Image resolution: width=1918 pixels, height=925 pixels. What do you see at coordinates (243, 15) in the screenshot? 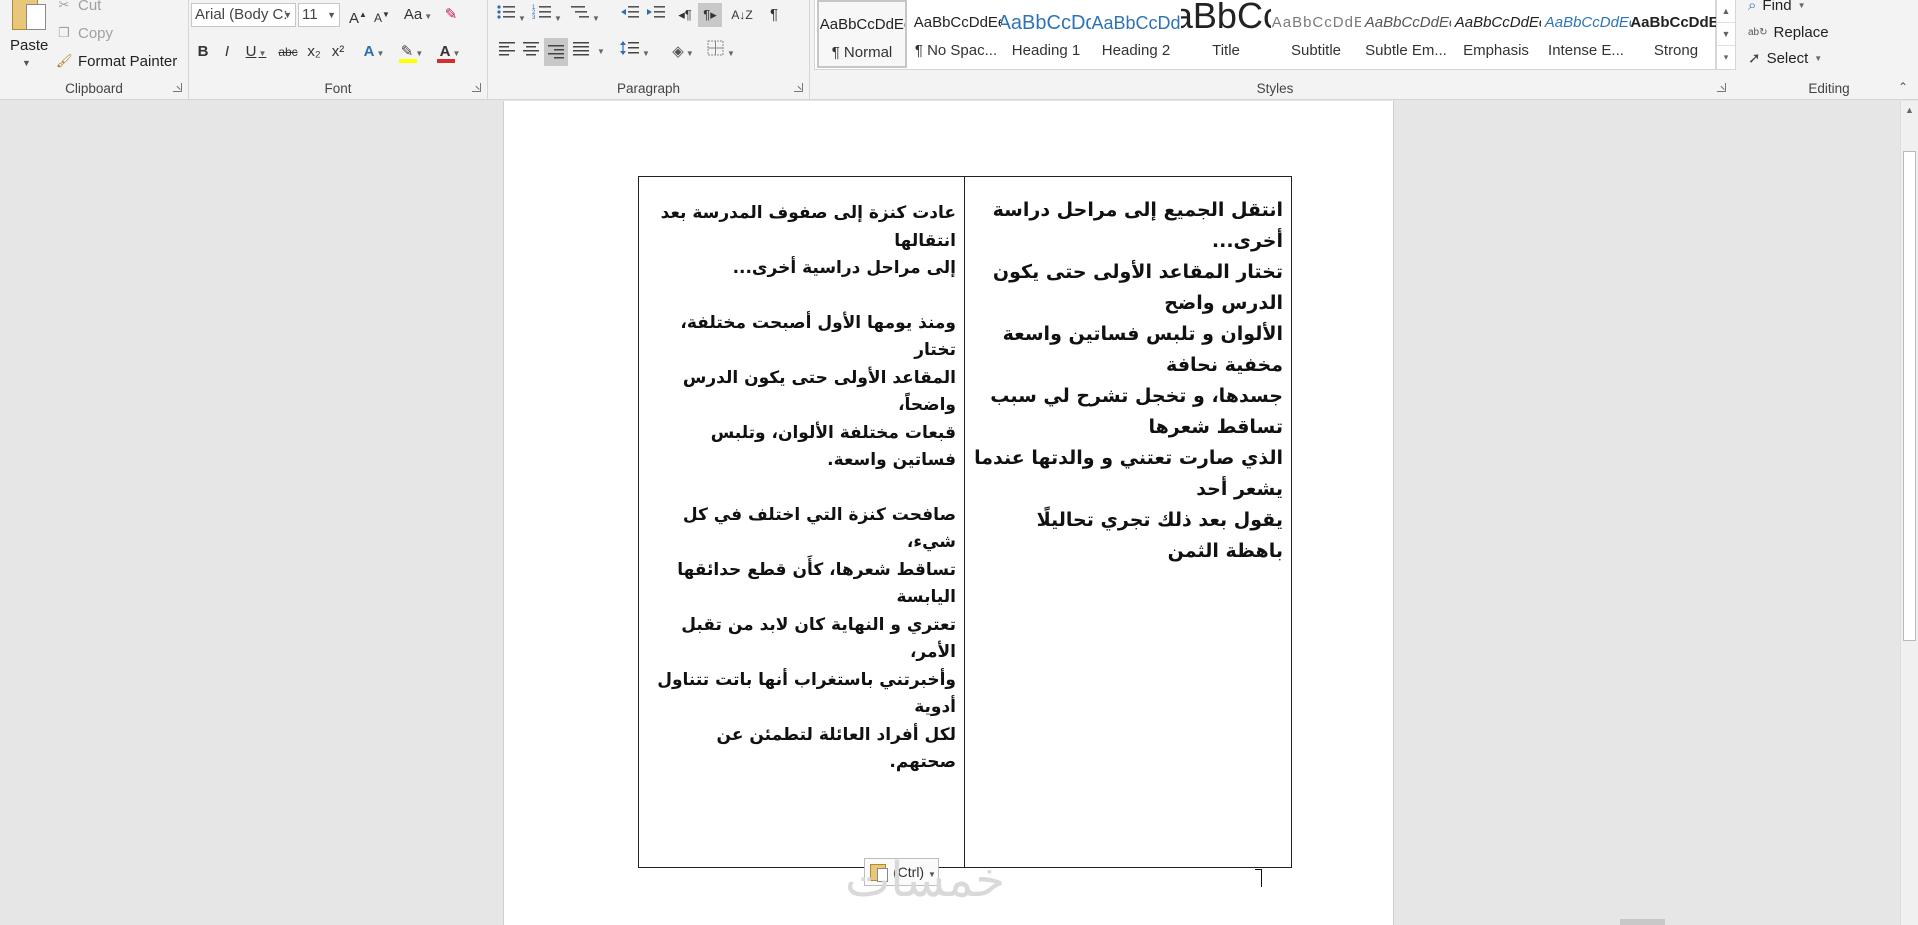
I see `font-name-combo: Arial (Body C: ▼` at bounding box center [243, 15].